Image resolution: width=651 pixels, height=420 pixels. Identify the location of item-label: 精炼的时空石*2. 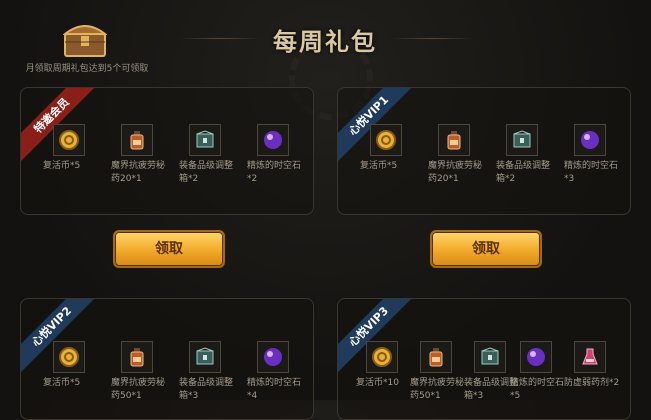
(274, 172).